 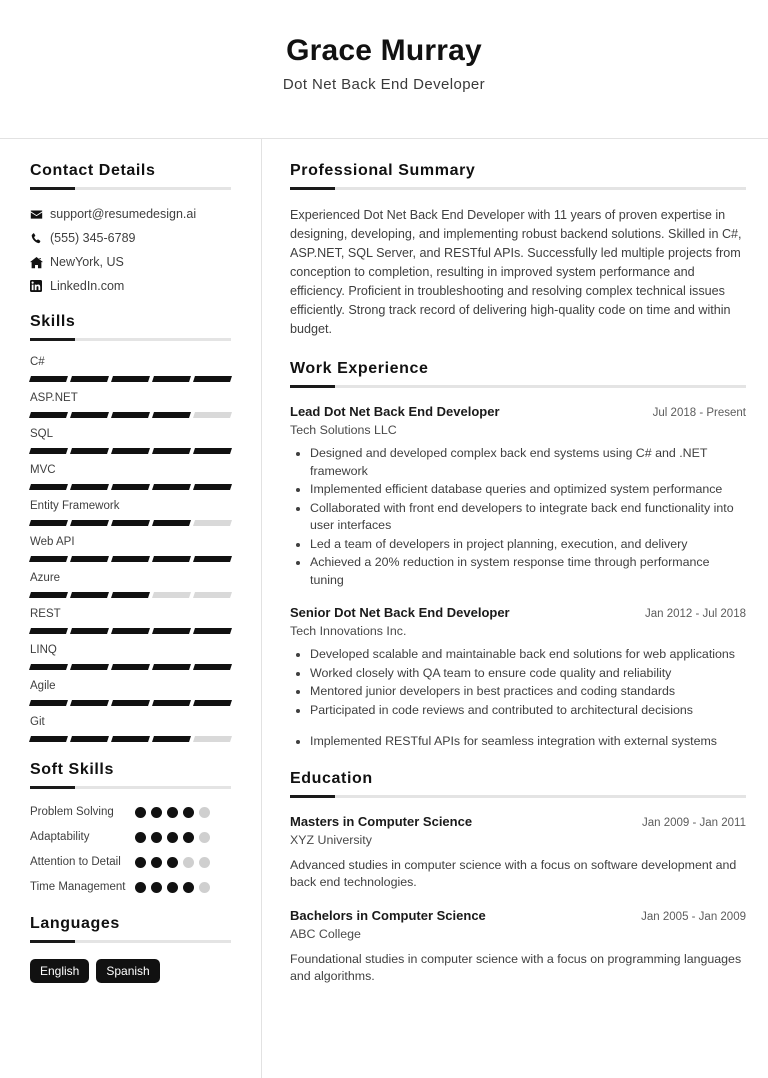 I want to click on education-school: ABC College, so click(x=325, y=933).